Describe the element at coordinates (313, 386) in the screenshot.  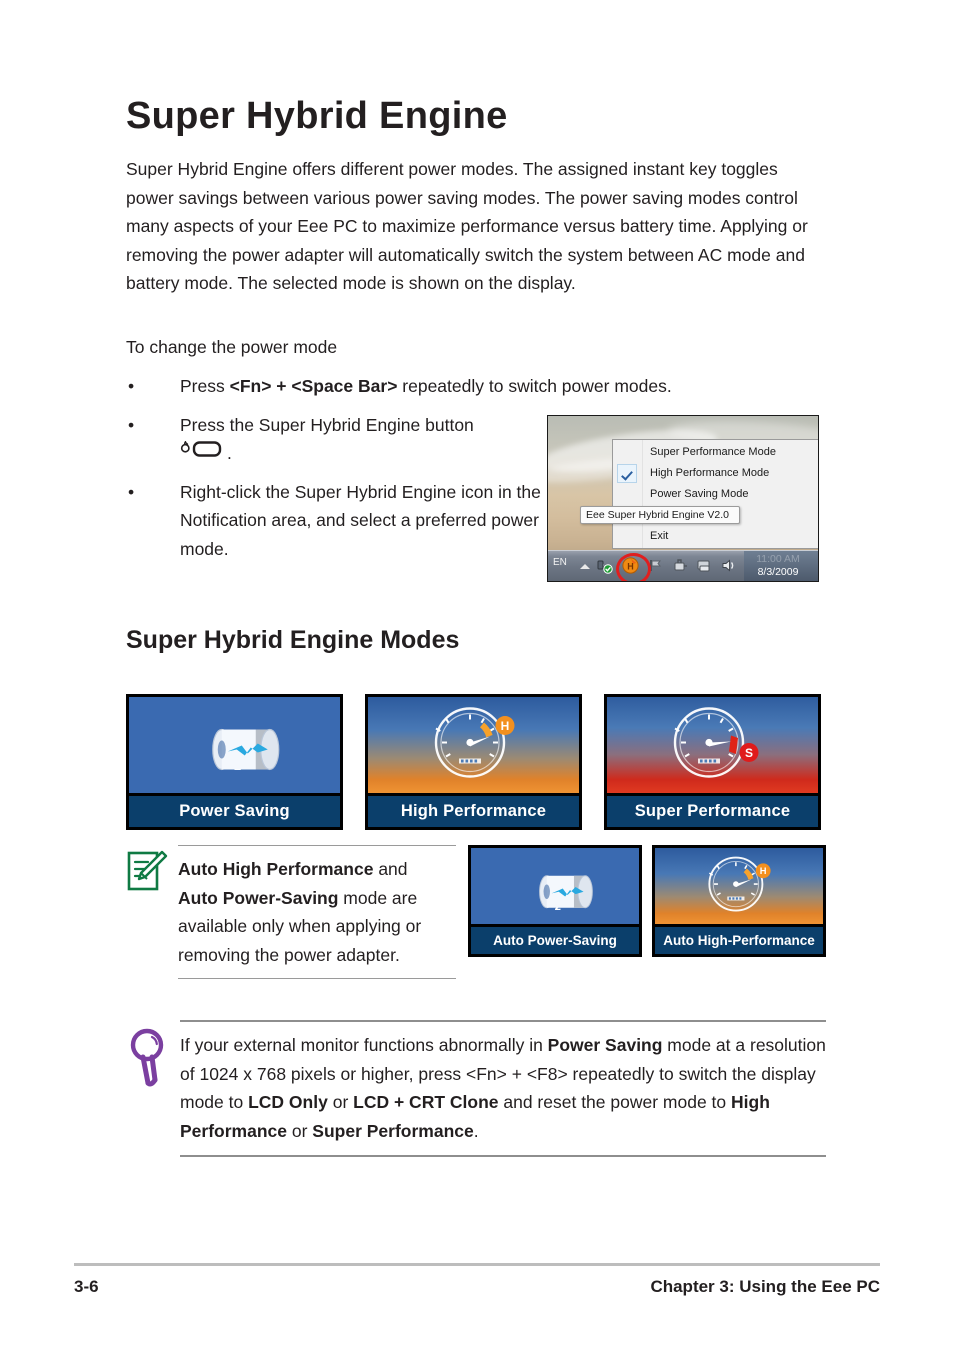
I see `bullet-1-keys: <Fn> + <Space Bar>` at that location.